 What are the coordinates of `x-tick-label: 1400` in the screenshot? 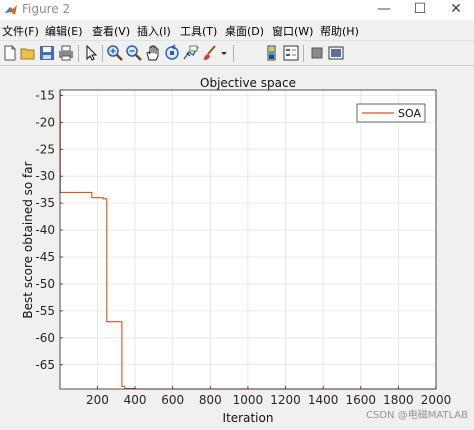 It's located at (323, 400).